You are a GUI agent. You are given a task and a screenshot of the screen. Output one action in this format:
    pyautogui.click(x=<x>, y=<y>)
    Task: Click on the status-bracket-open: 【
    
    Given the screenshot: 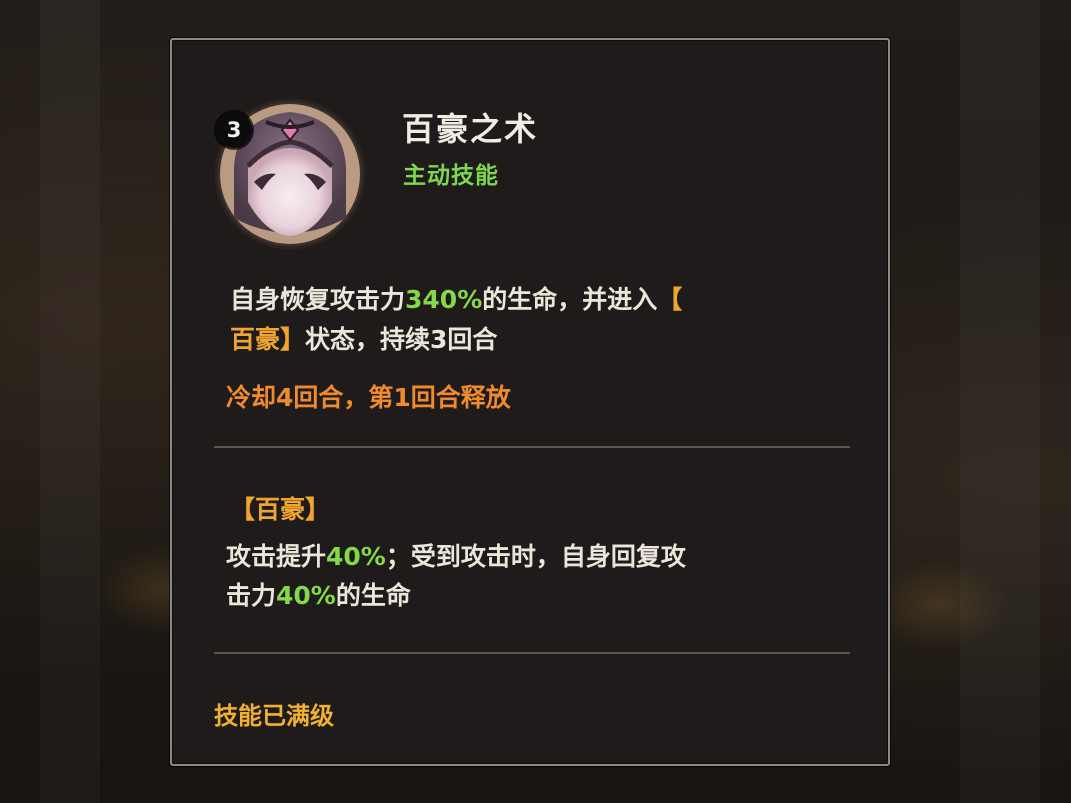 What is the action you would take?
    pyautogui.click(x=670, y=299)
    